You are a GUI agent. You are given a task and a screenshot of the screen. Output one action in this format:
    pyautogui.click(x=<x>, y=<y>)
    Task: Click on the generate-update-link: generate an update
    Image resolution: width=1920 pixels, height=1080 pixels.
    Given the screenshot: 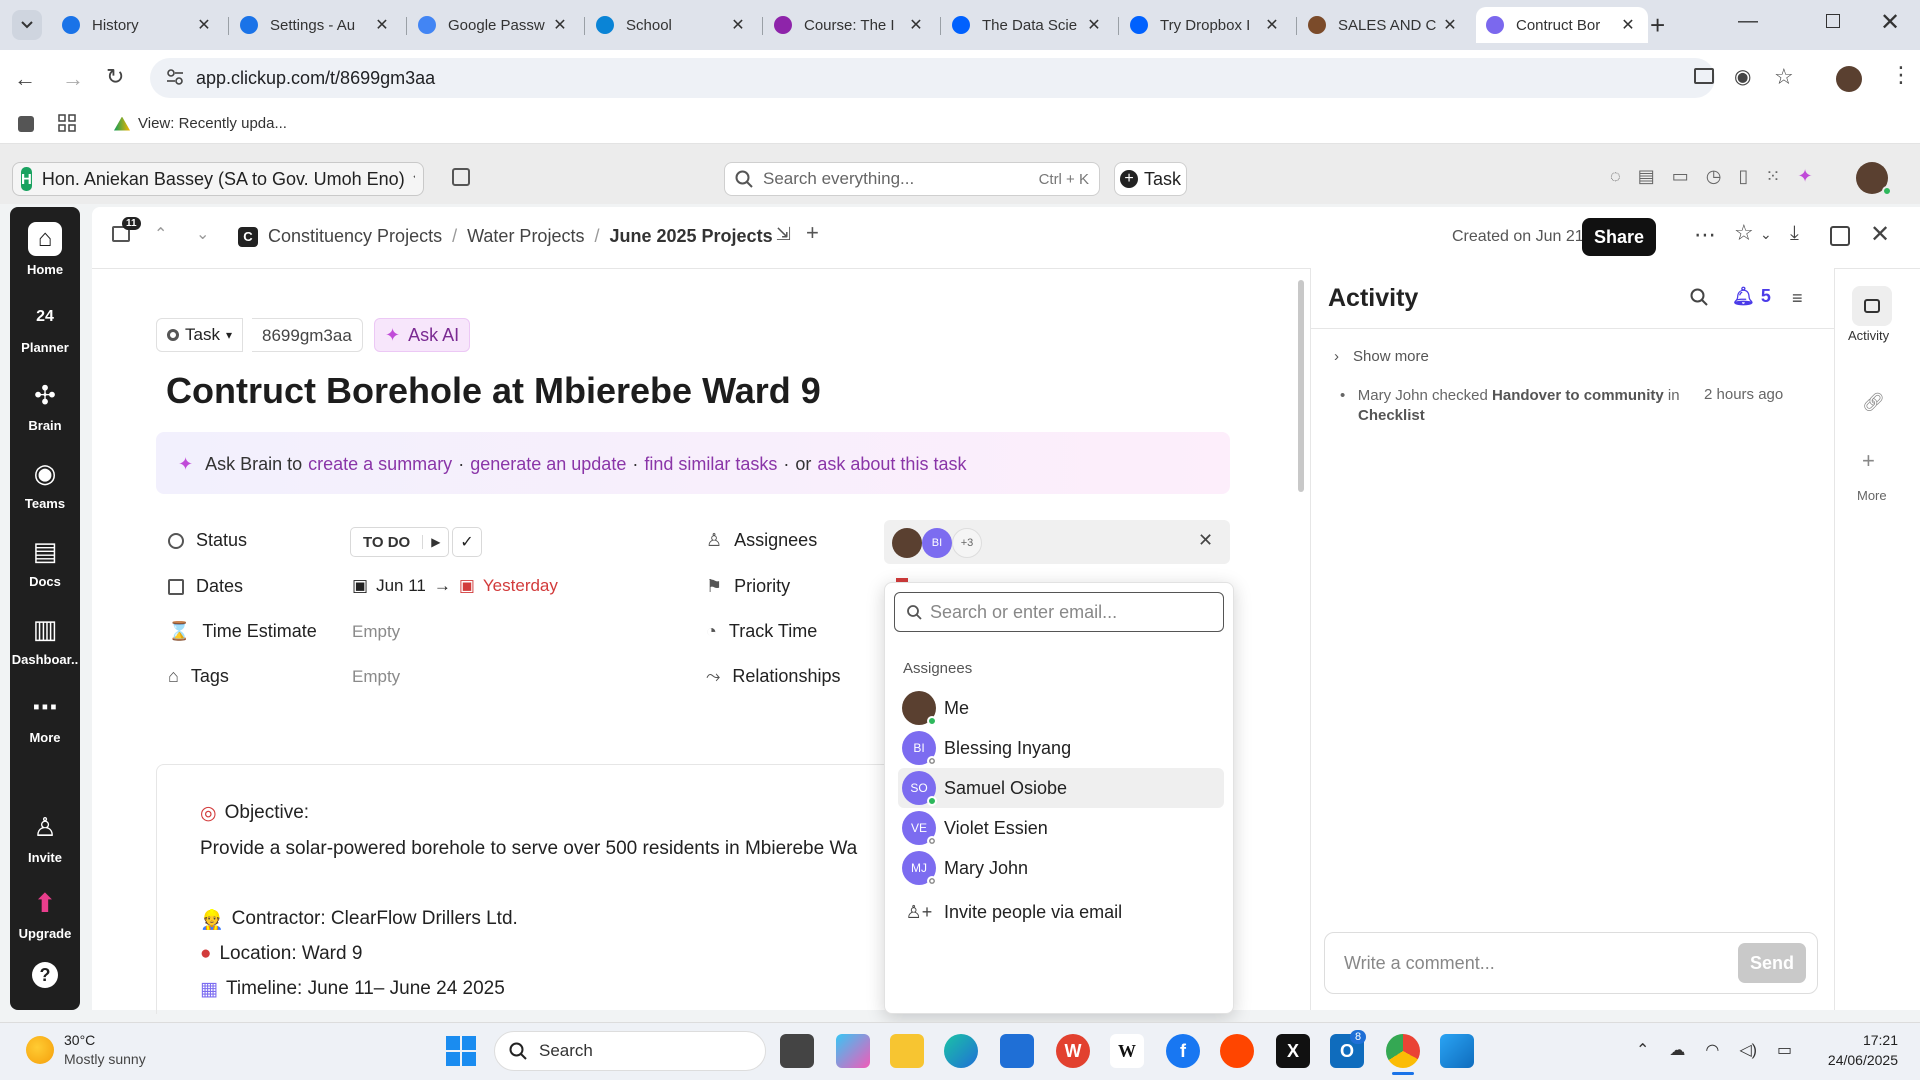 What is the action you would take?
    pyautogui.click(x=548, y=464)
    